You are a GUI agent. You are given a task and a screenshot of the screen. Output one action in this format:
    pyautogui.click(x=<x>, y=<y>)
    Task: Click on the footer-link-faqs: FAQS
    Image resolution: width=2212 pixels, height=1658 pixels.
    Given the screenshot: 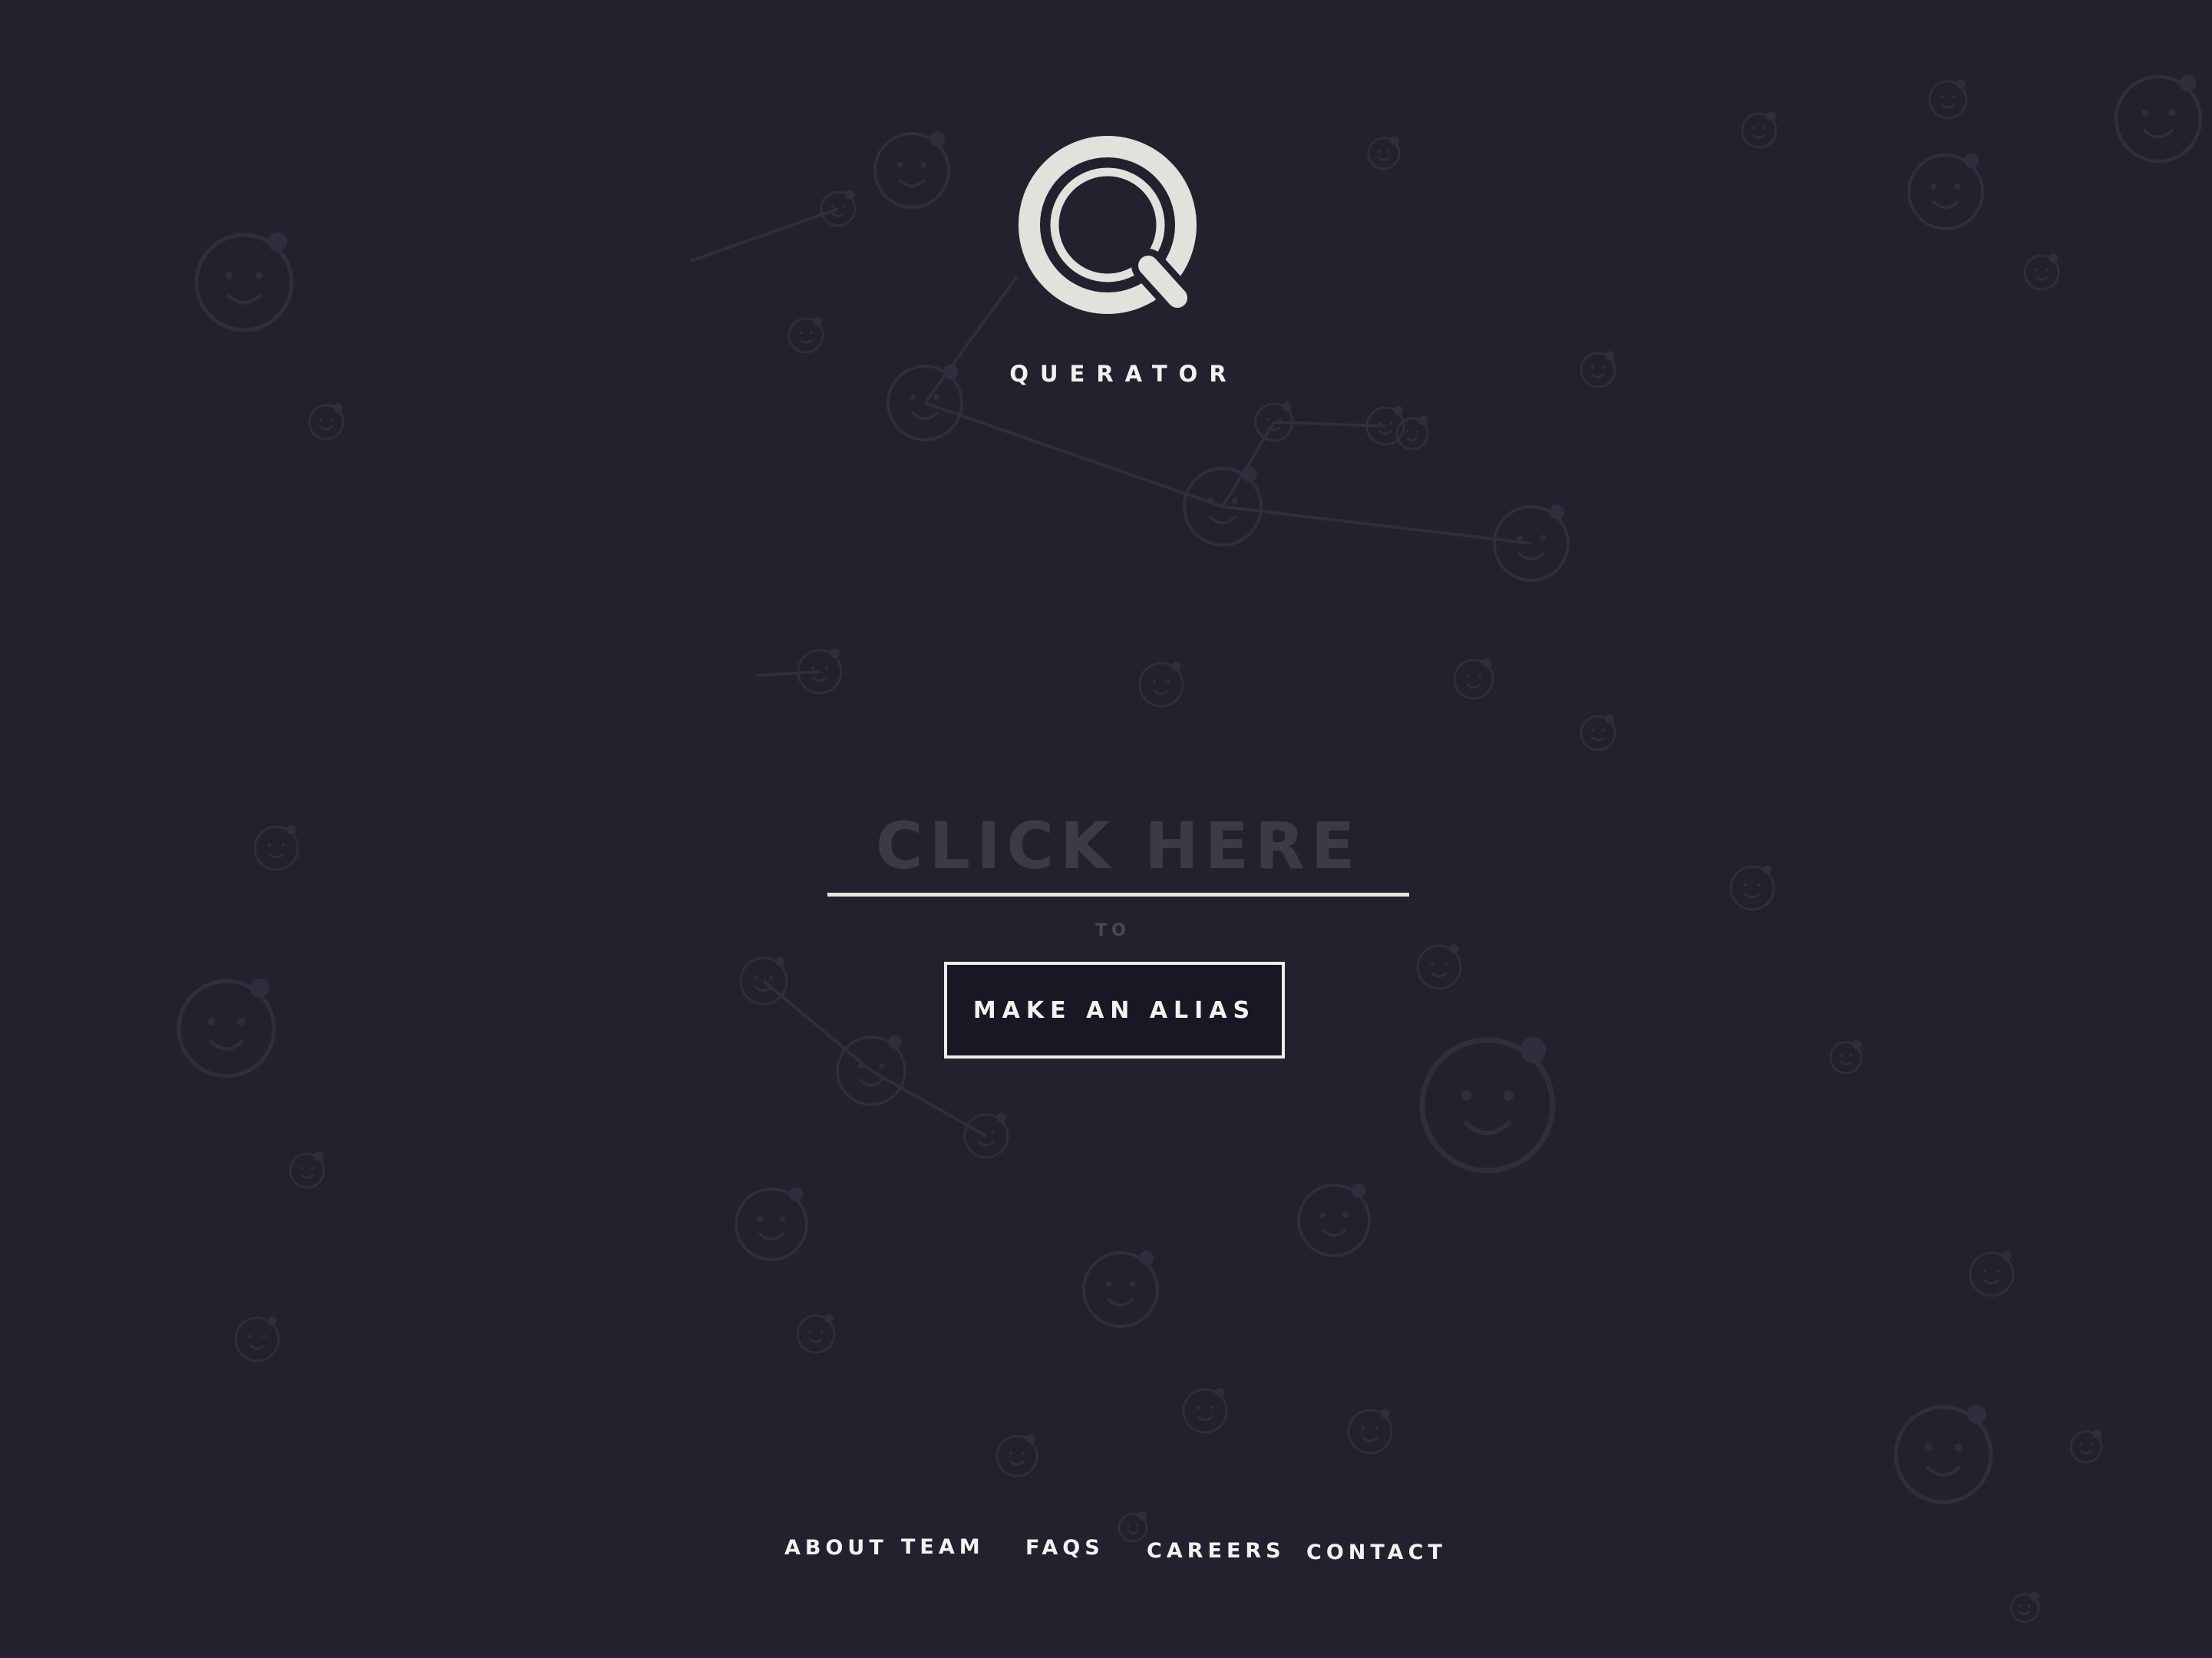 What is the action you would take?
    pyautogui.click(x=1064, y=1548)
    